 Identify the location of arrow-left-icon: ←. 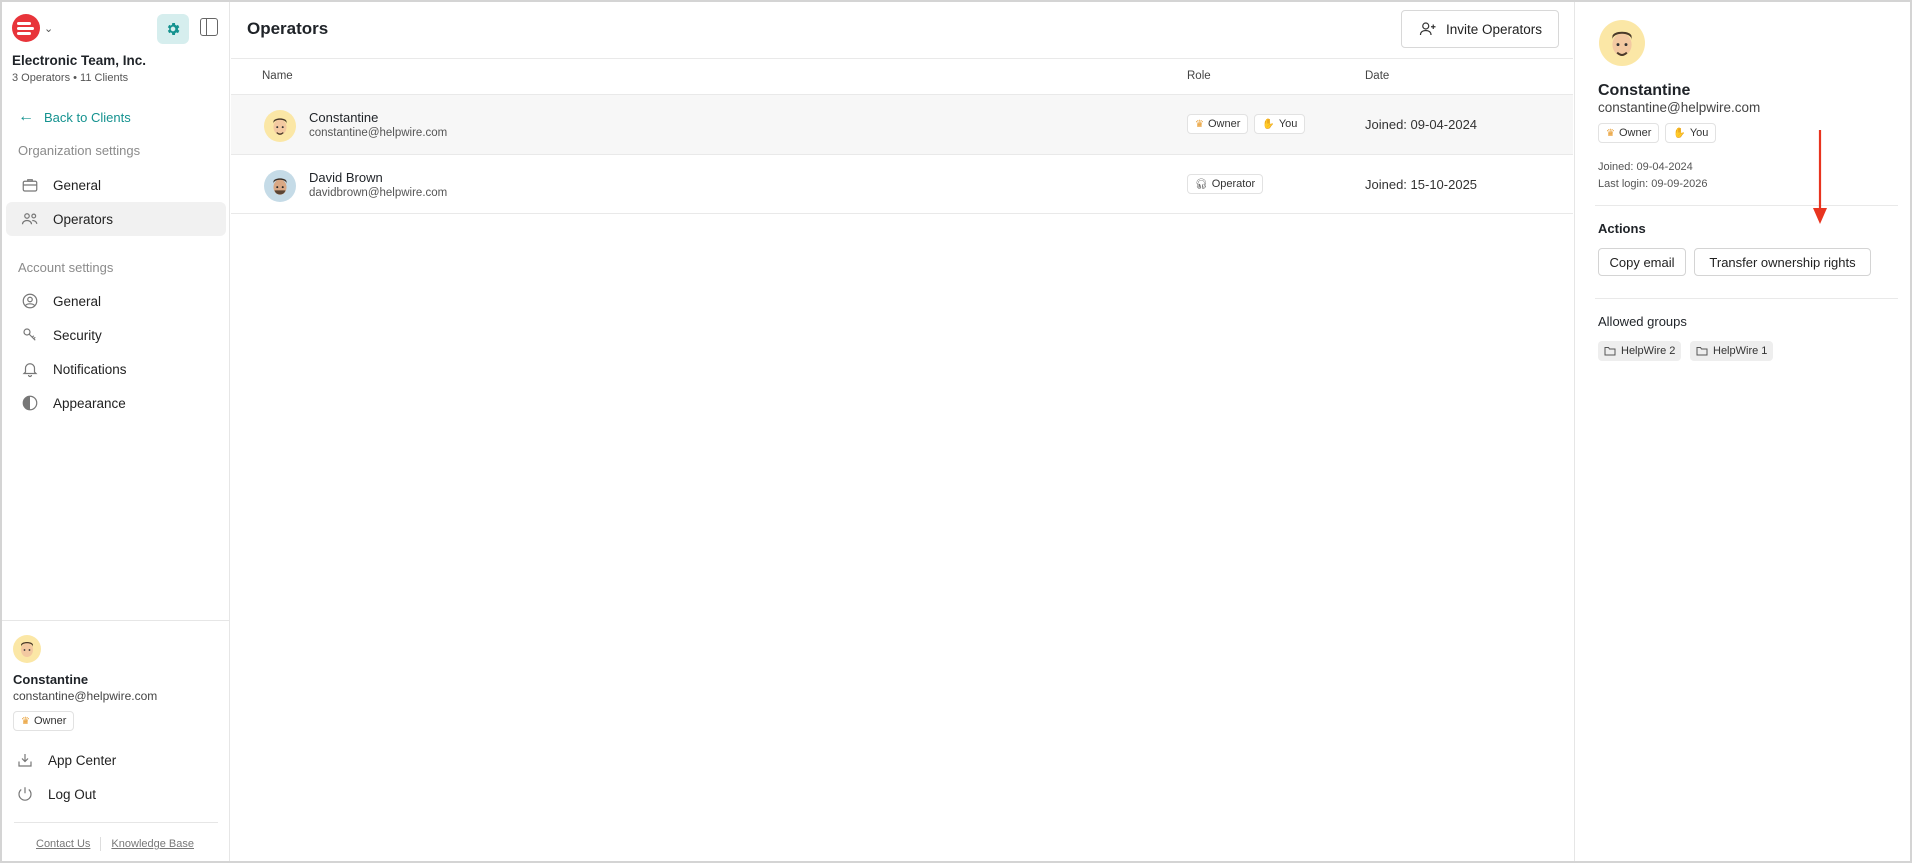
(26, 116).